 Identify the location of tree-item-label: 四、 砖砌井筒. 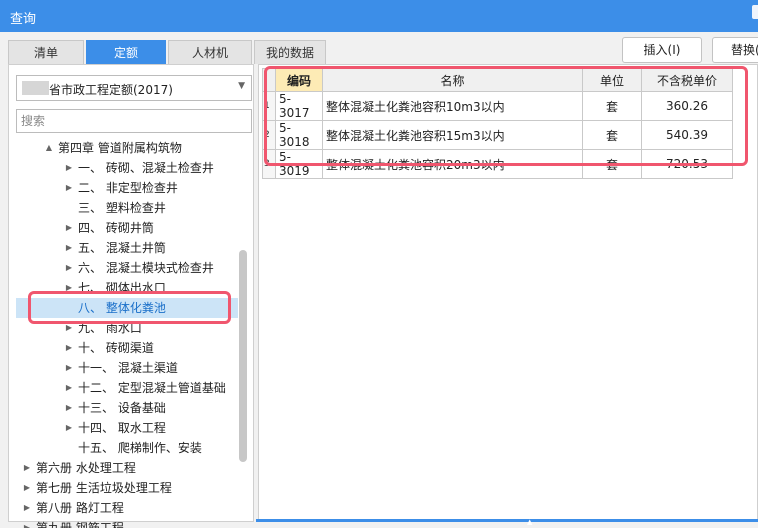
(116, 228).